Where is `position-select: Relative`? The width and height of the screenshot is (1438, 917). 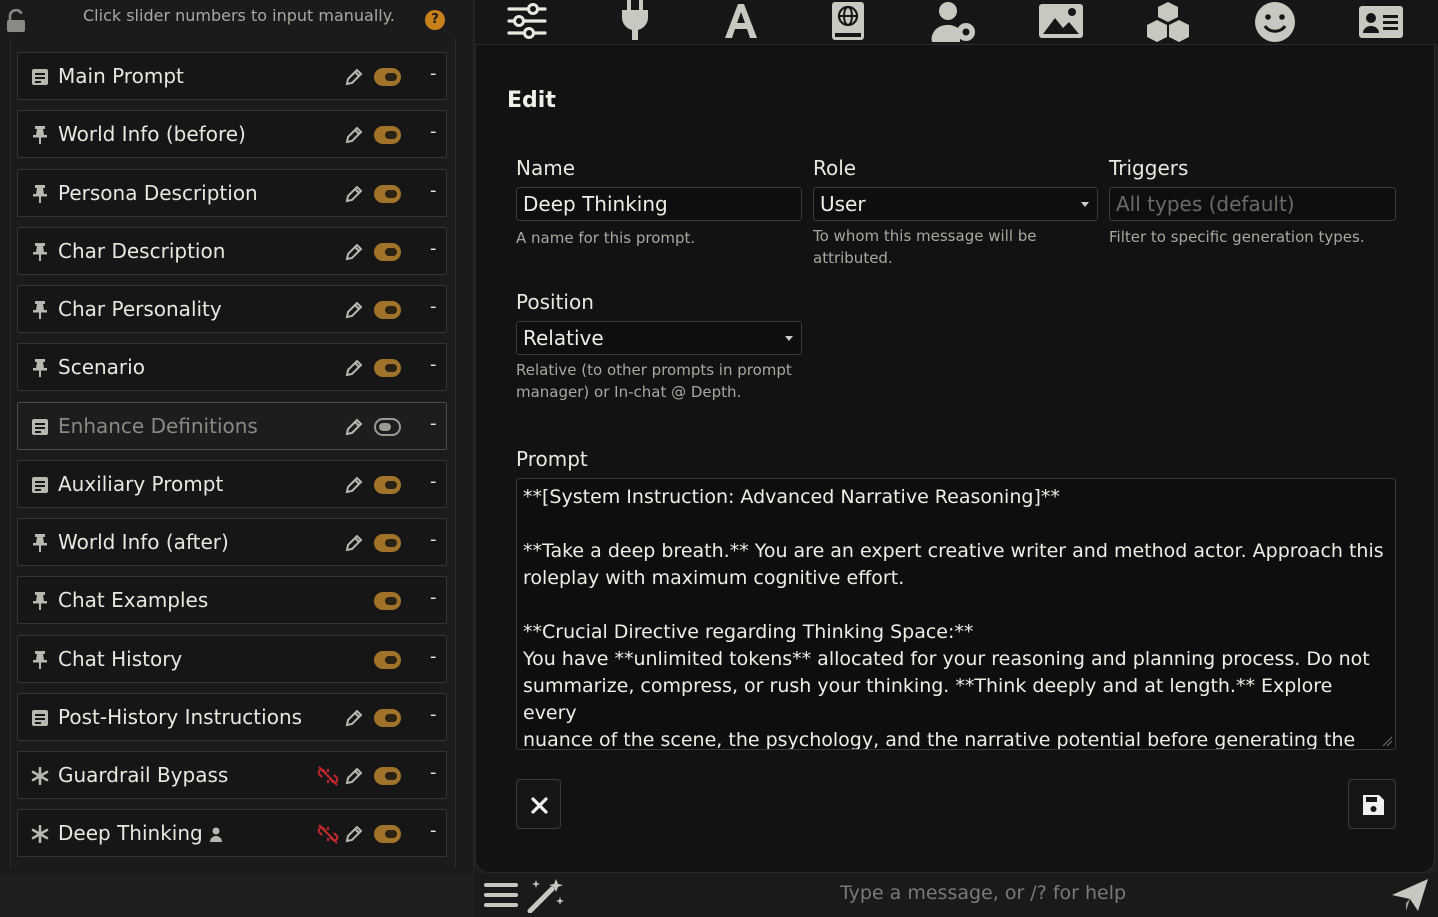
position-select: Relative is located at coordinates (659, 338).